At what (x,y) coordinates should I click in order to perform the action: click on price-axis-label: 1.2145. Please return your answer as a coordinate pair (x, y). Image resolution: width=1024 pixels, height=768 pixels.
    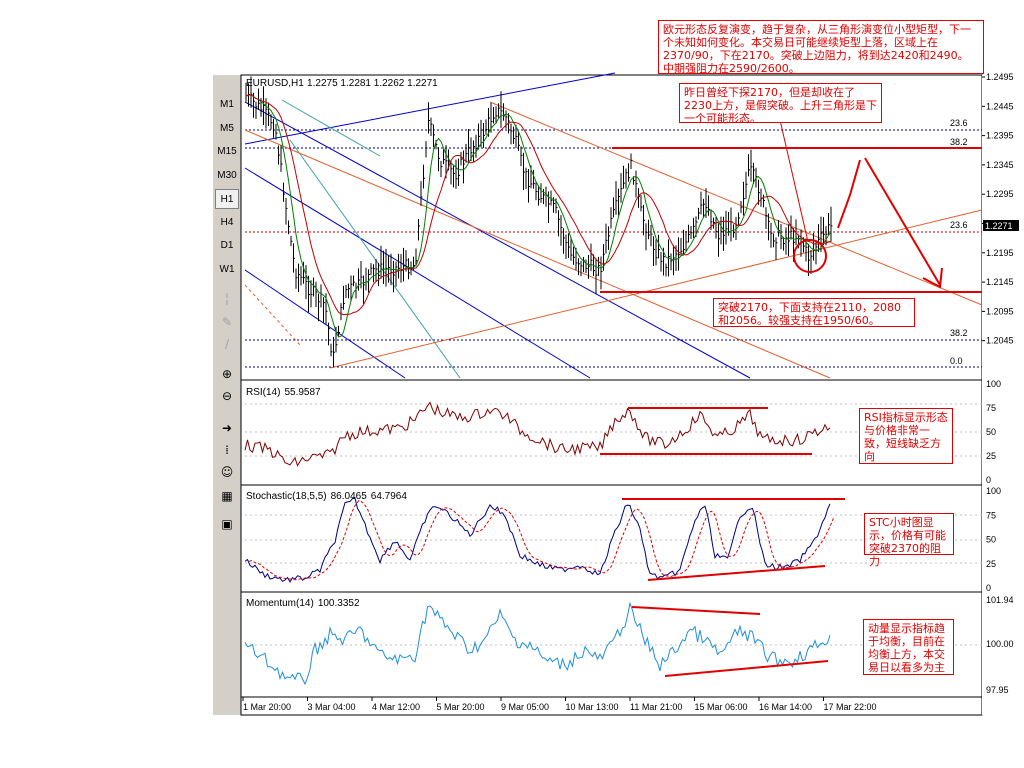
    Looking at the image, I should click on (1000, 282).